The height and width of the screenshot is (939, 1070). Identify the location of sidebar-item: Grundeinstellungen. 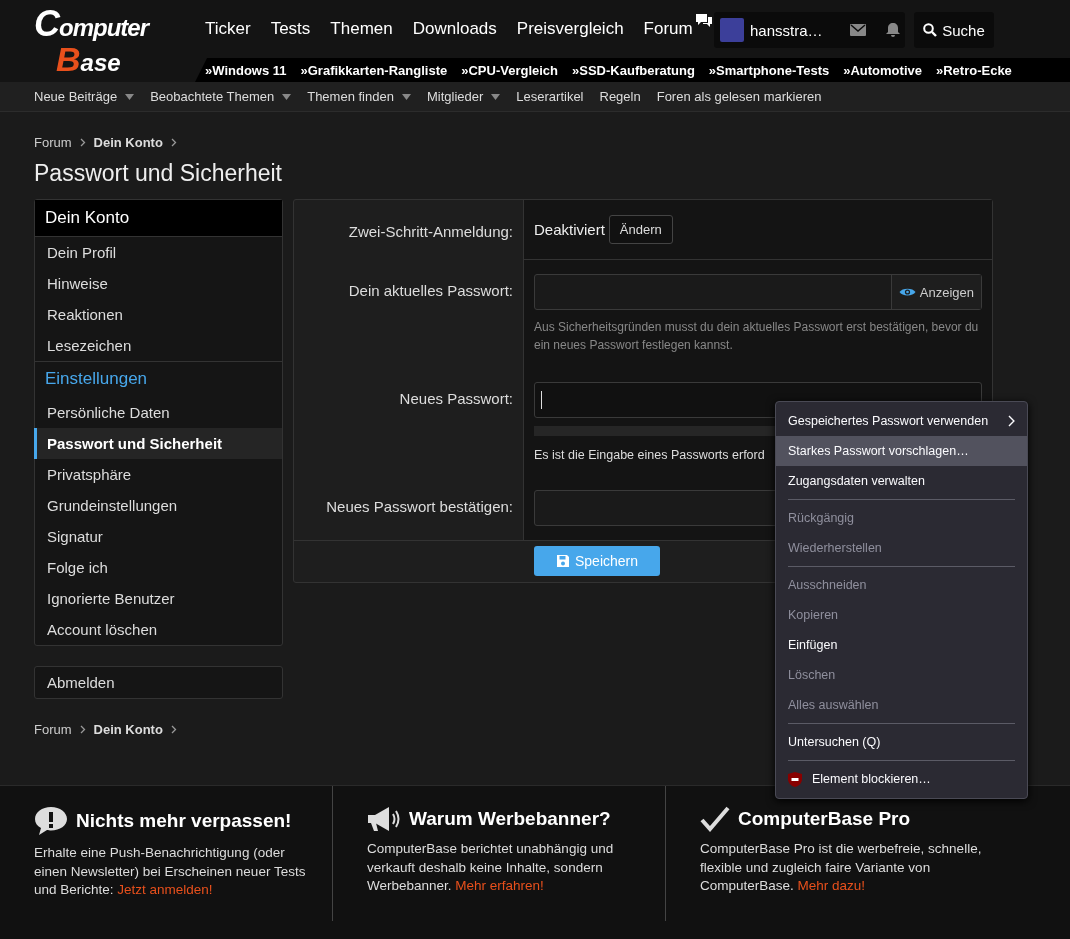
(158, 505).